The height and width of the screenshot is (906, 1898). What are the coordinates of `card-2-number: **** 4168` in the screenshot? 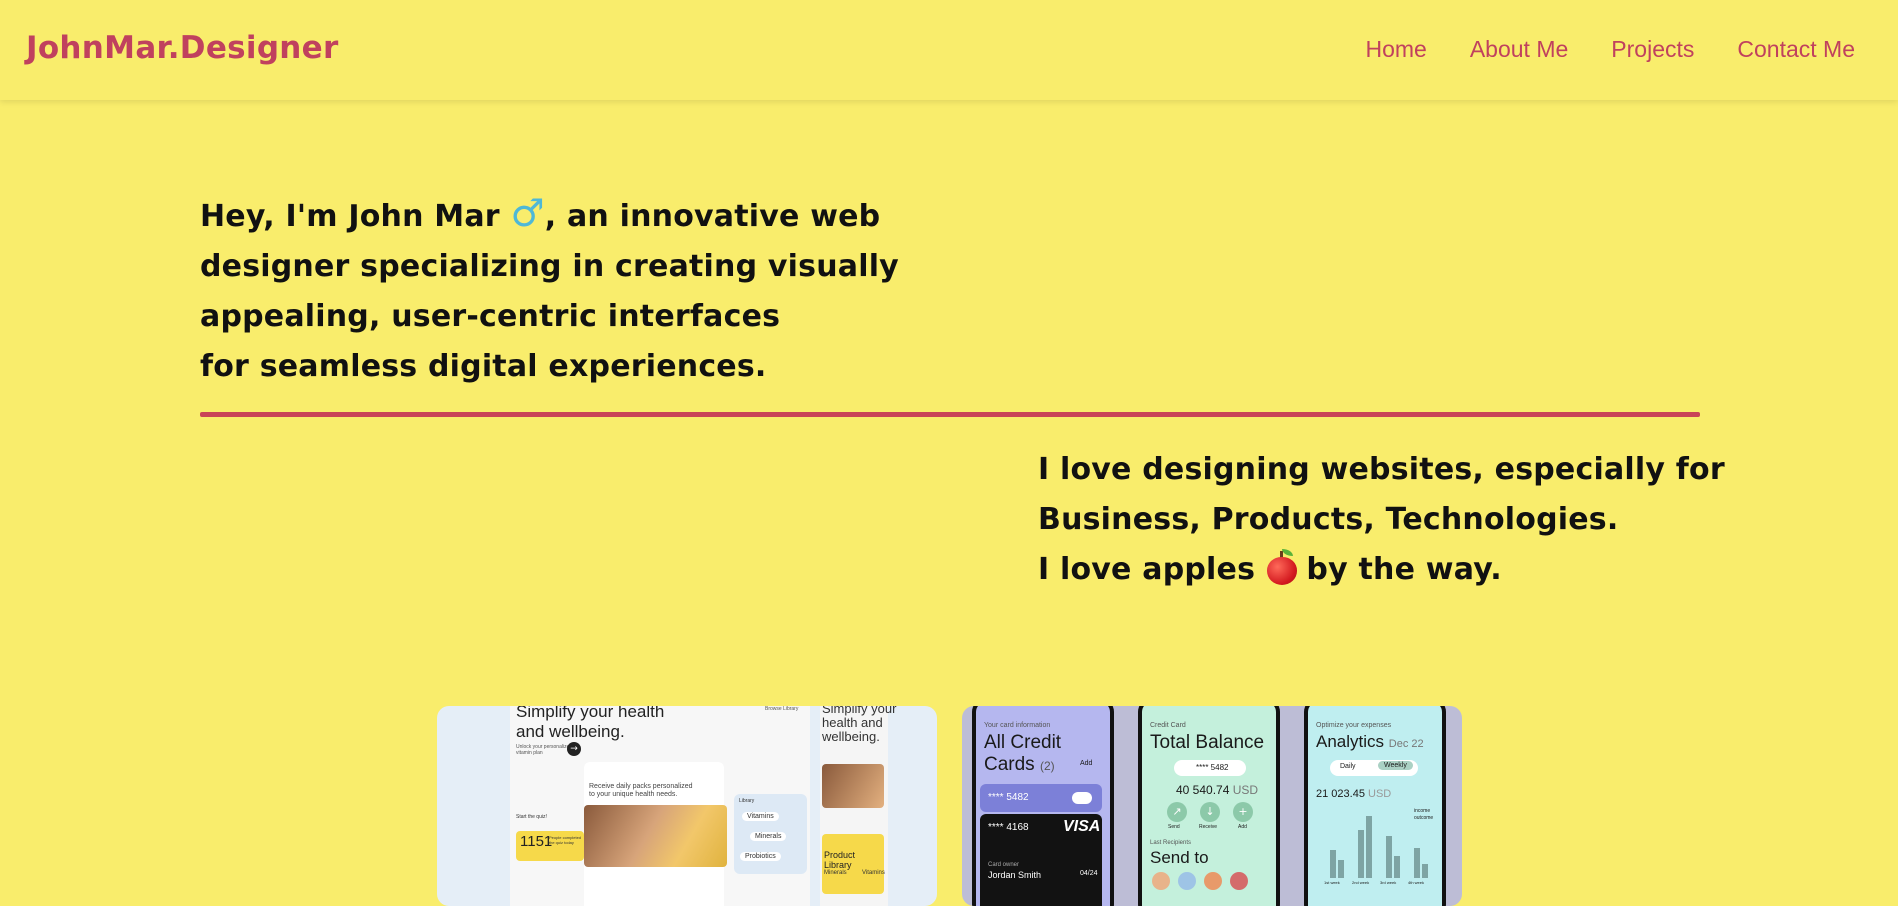 It's located at (1008, 827).